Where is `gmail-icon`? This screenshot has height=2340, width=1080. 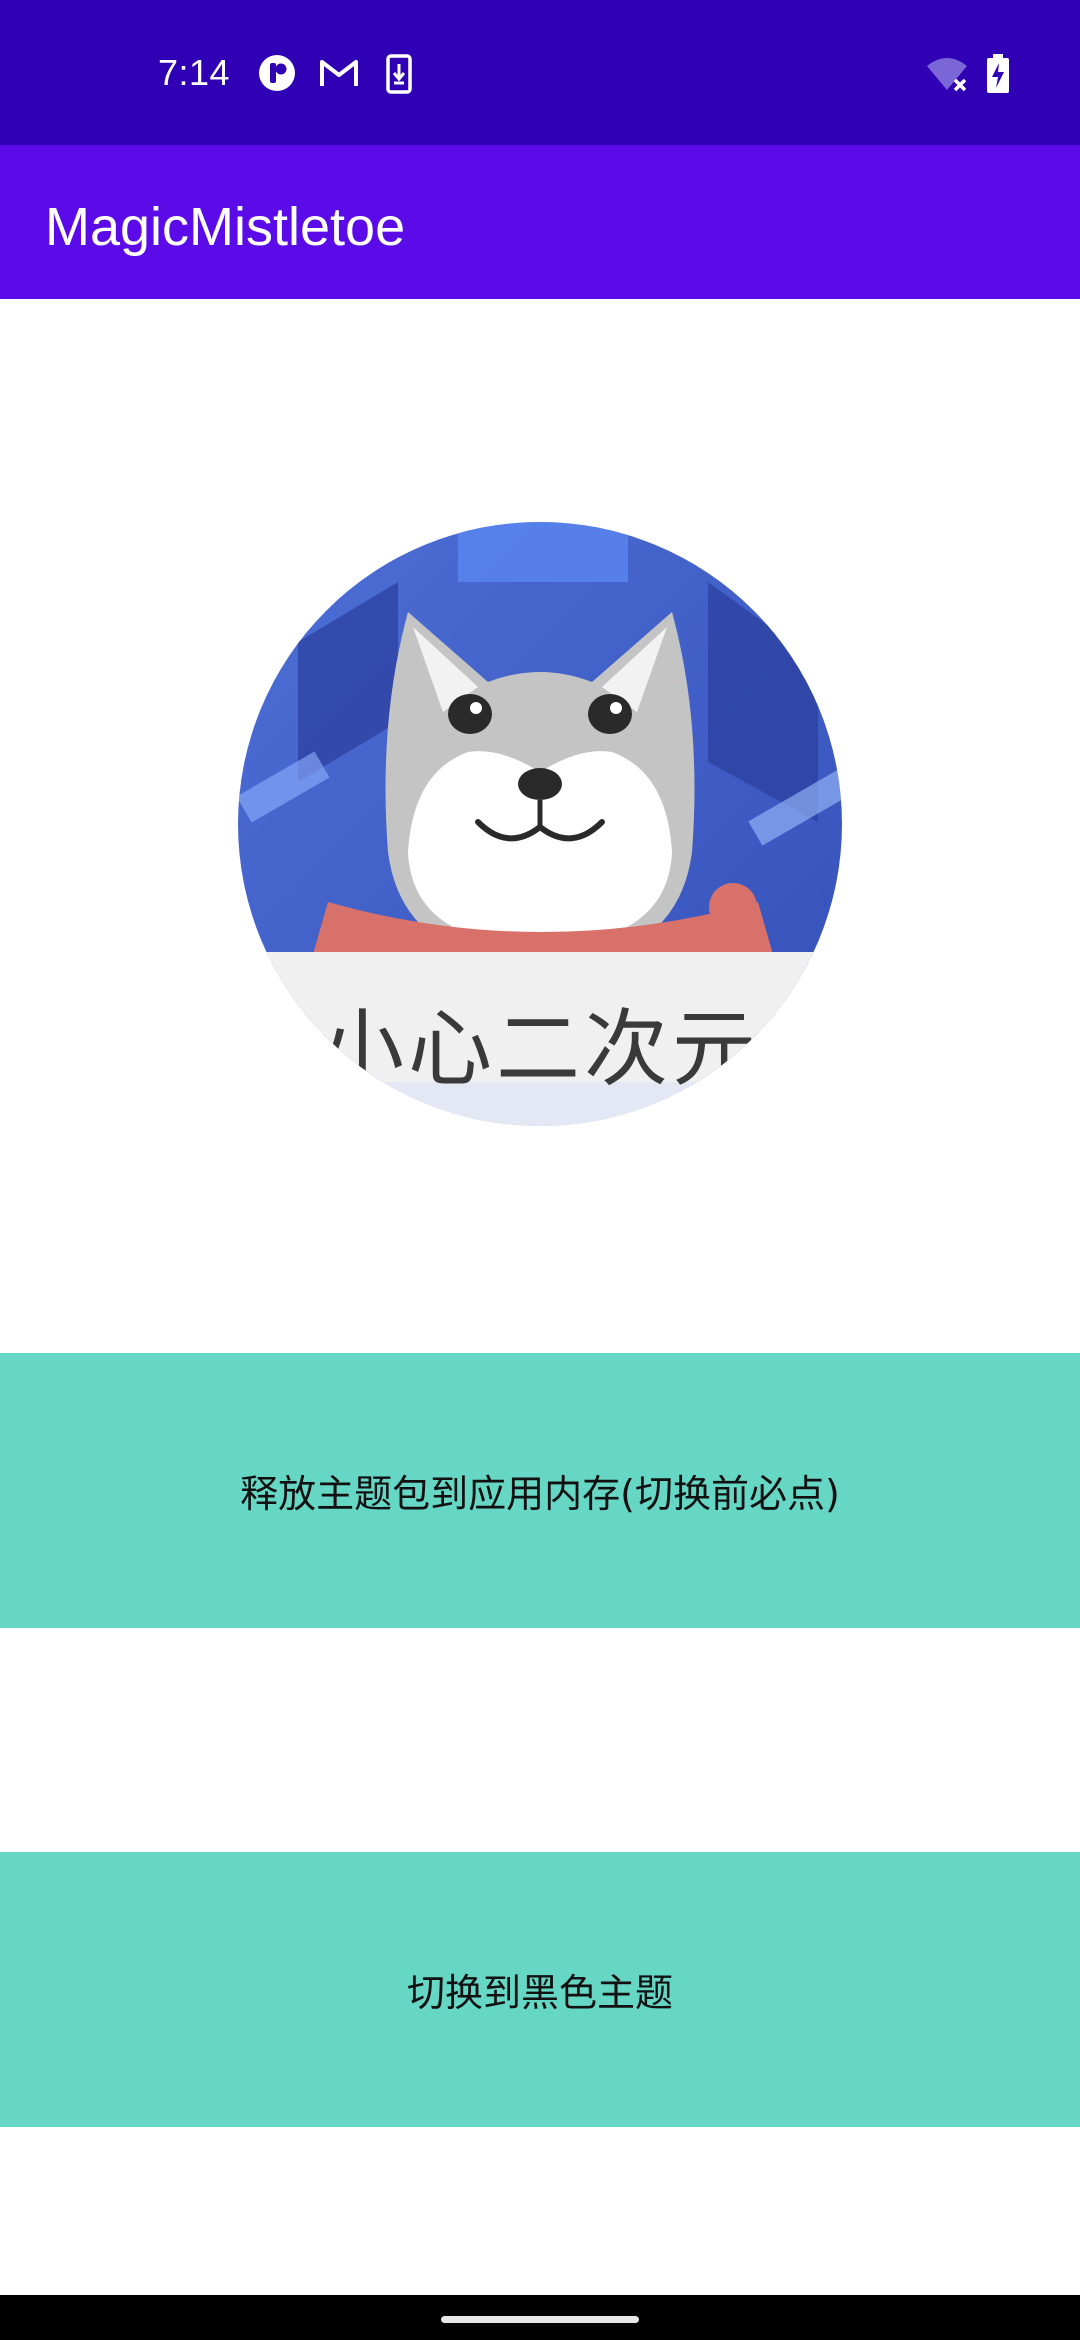 gmail-icon is located at coordinates (339, 75).